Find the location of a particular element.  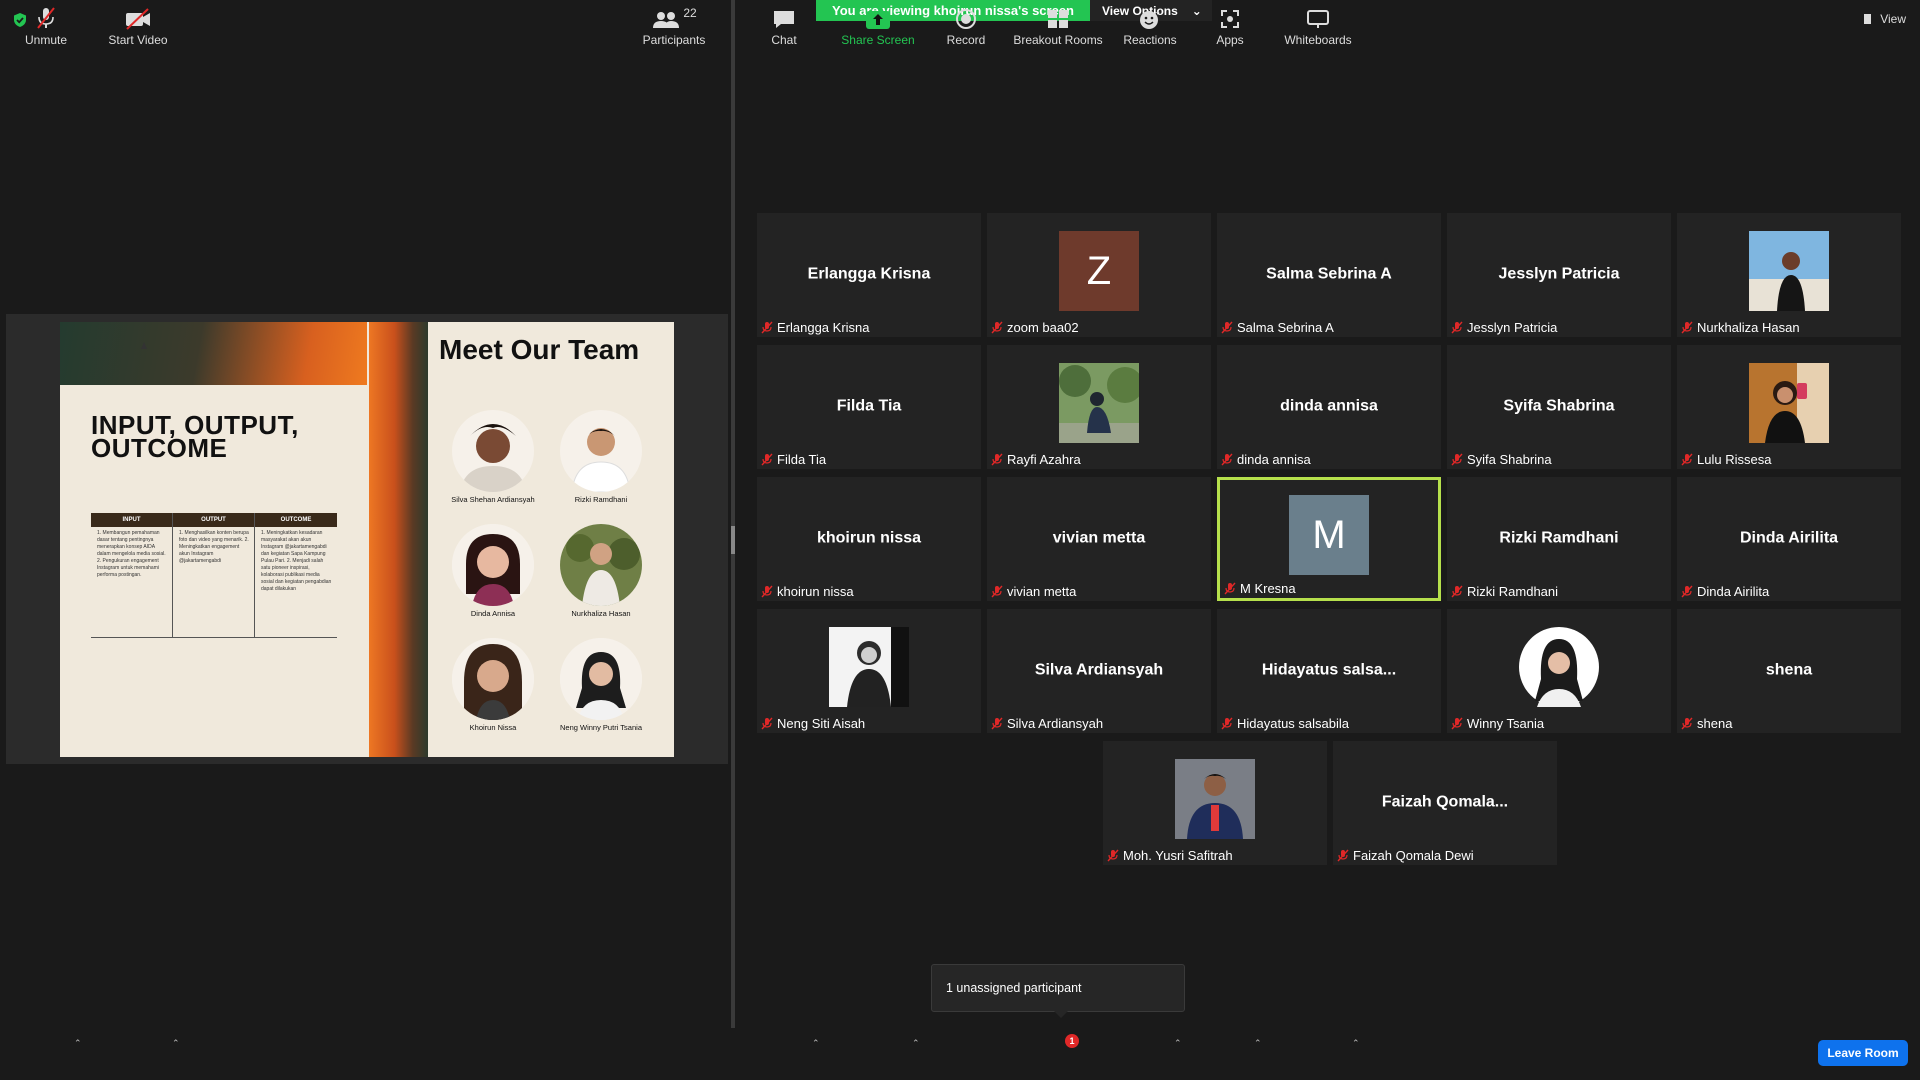

participant-tile: Zzoom baa02 is located at coordinates (1099, 275).